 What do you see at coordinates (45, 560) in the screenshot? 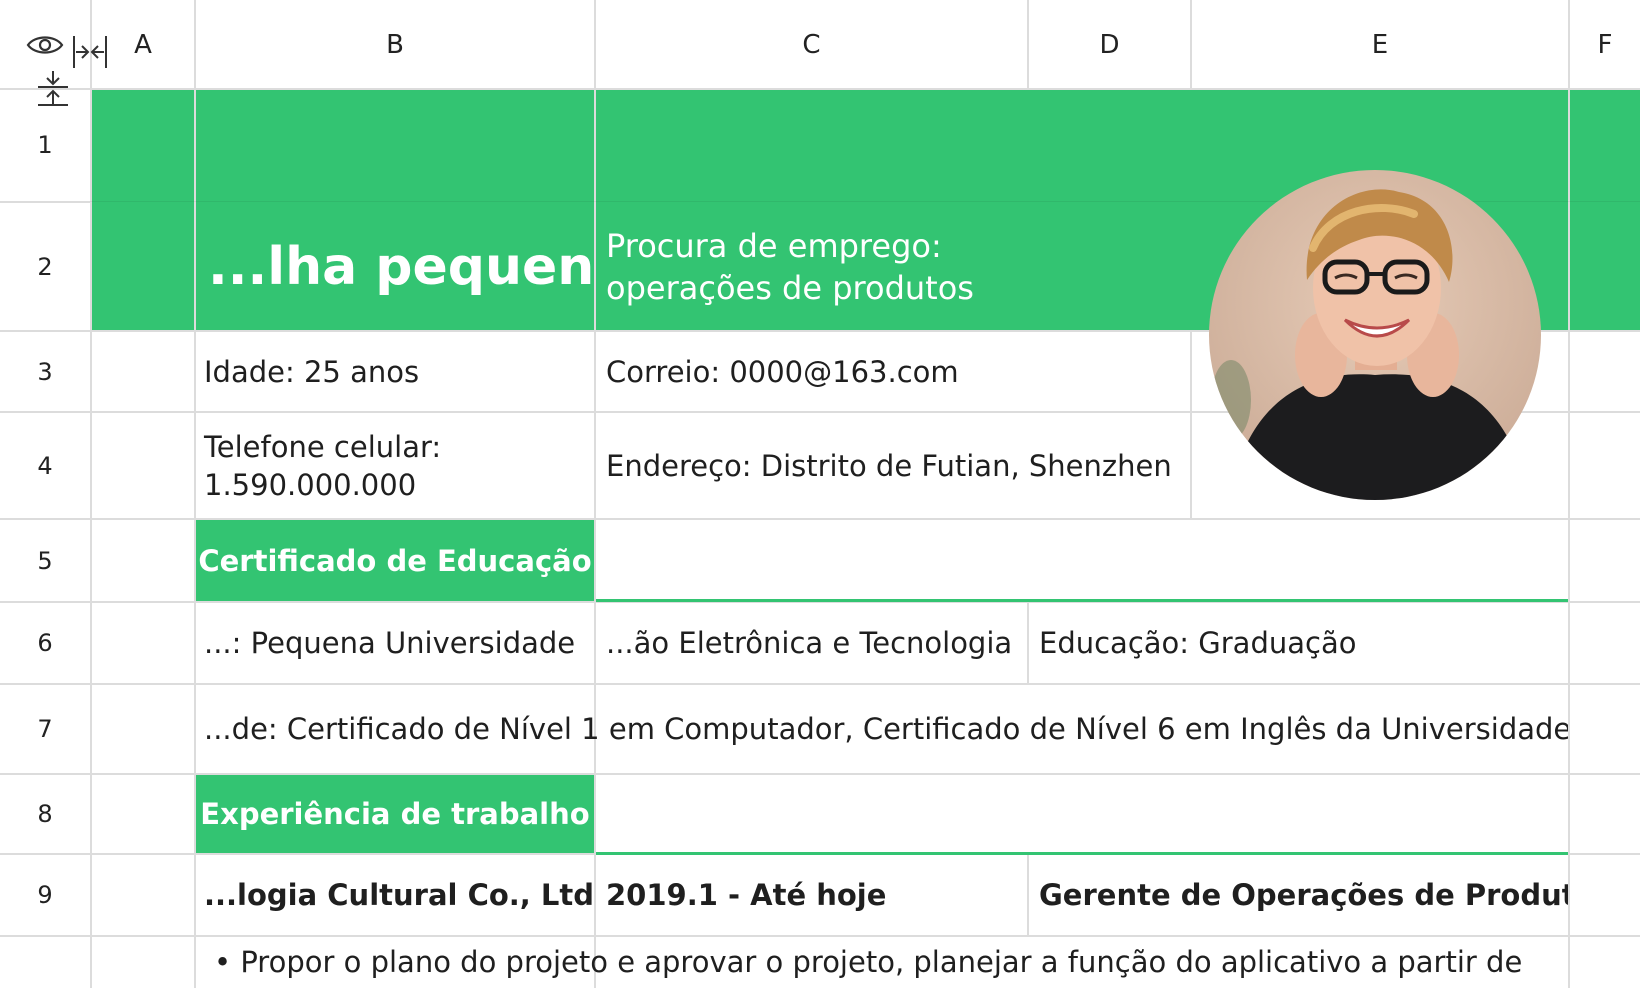
I see `row-header-5: 5` at bounding box center [45, 560].